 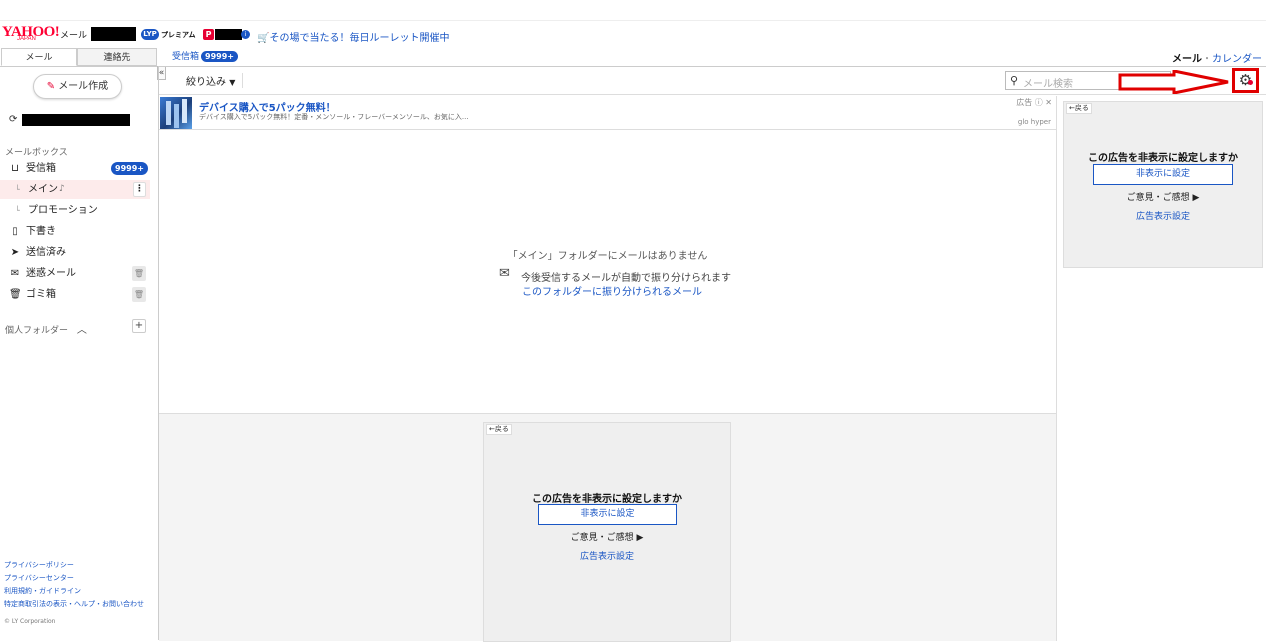 What do you see at coordinates (208, 34) in the screenshot?
I see `paypay-icon: P` at bounding box center [208, 34].